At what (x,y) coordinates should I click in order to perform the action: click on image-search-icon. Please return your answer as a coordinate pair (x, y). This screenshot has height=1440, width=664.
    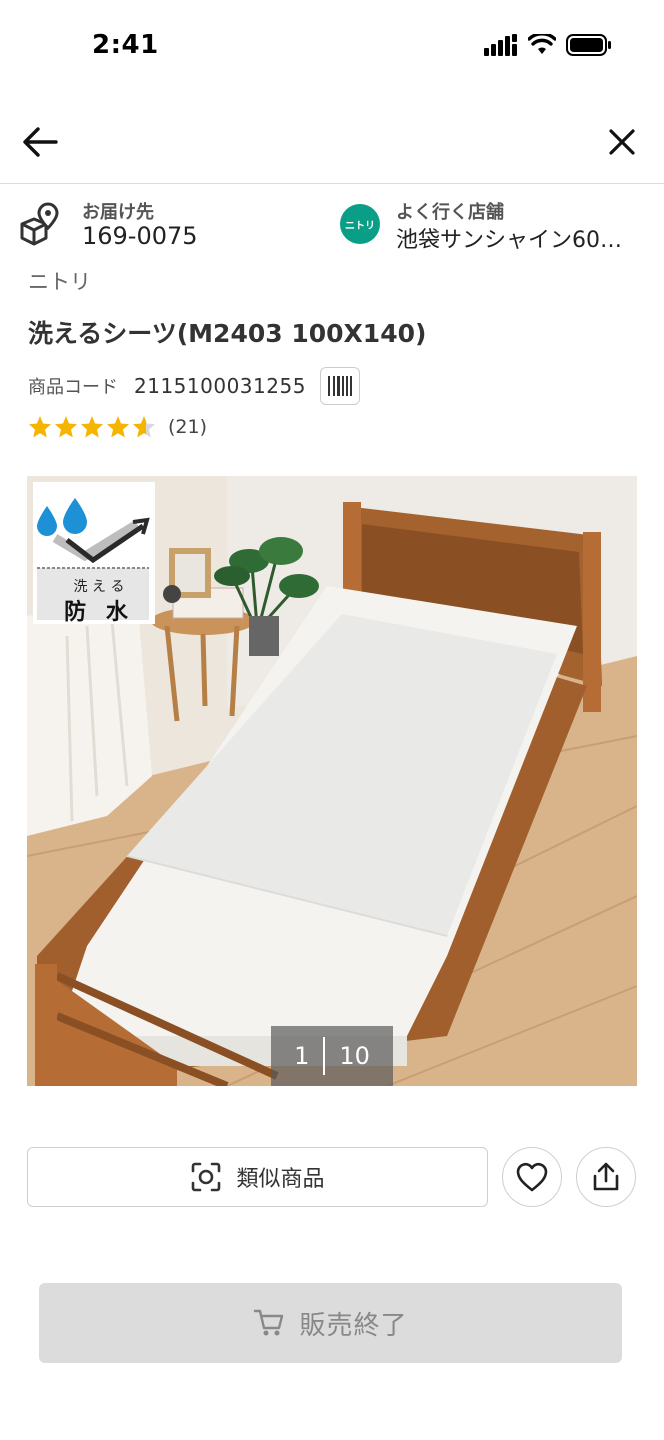
    Looking at the image, I should click on (206, 1177).